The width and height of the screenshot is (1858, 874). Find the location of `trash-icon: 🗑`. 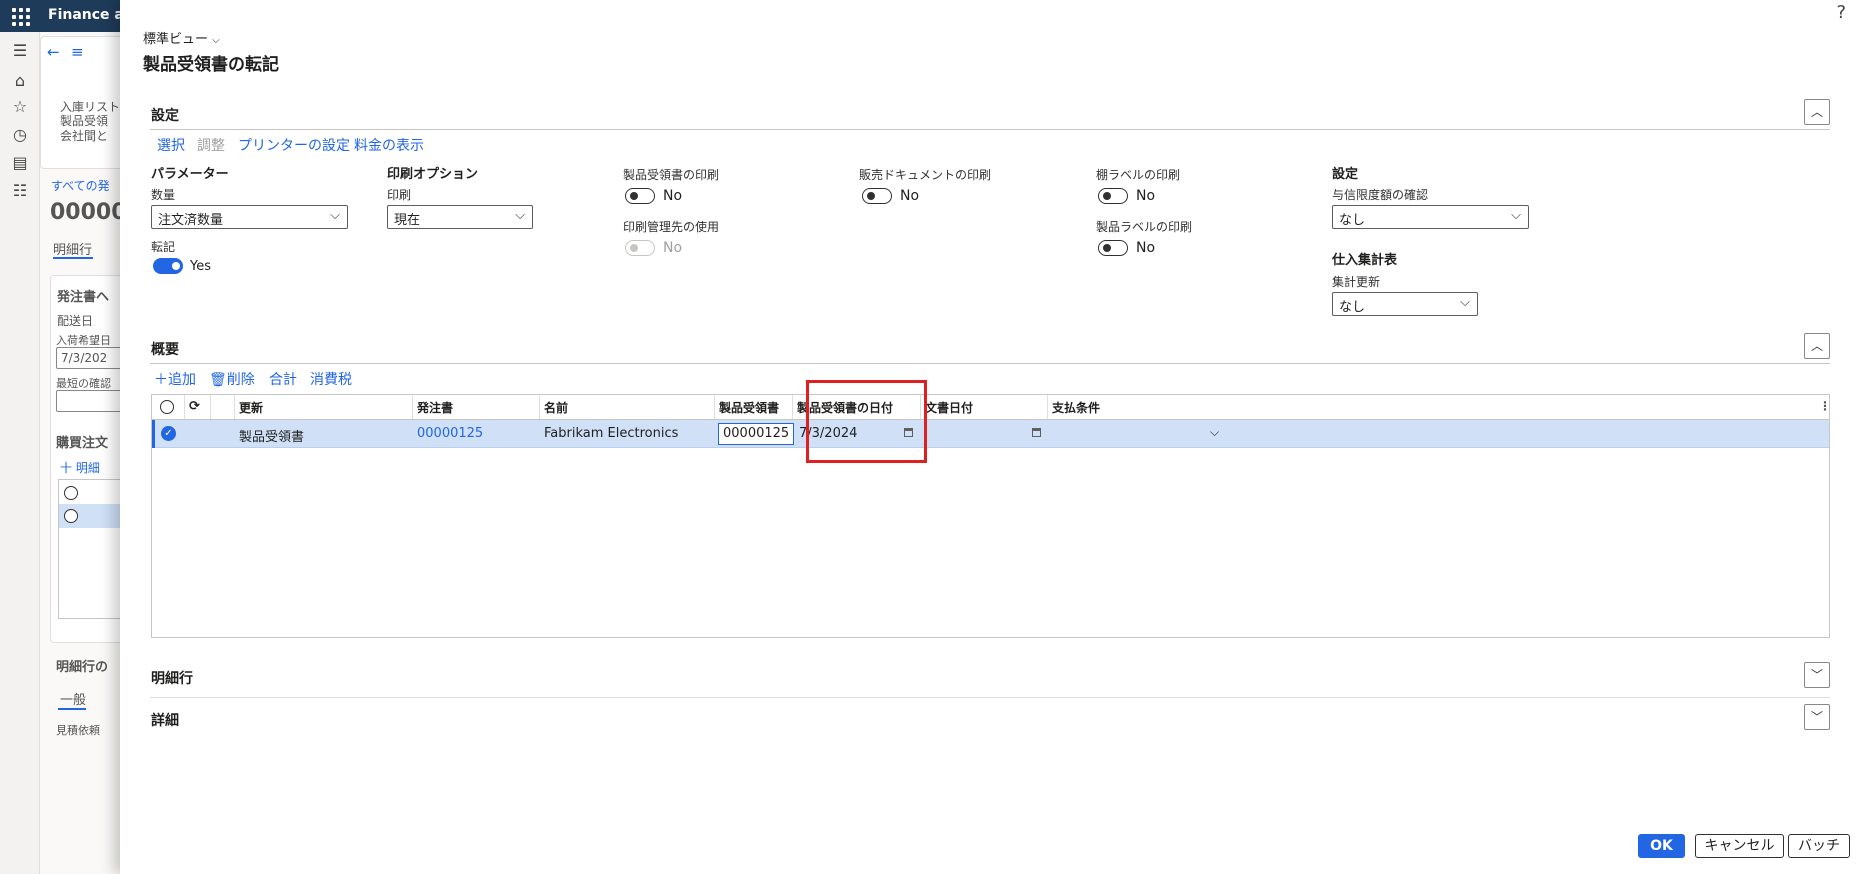

trash-icon: 🗑 is located at coordinates (218, 380).